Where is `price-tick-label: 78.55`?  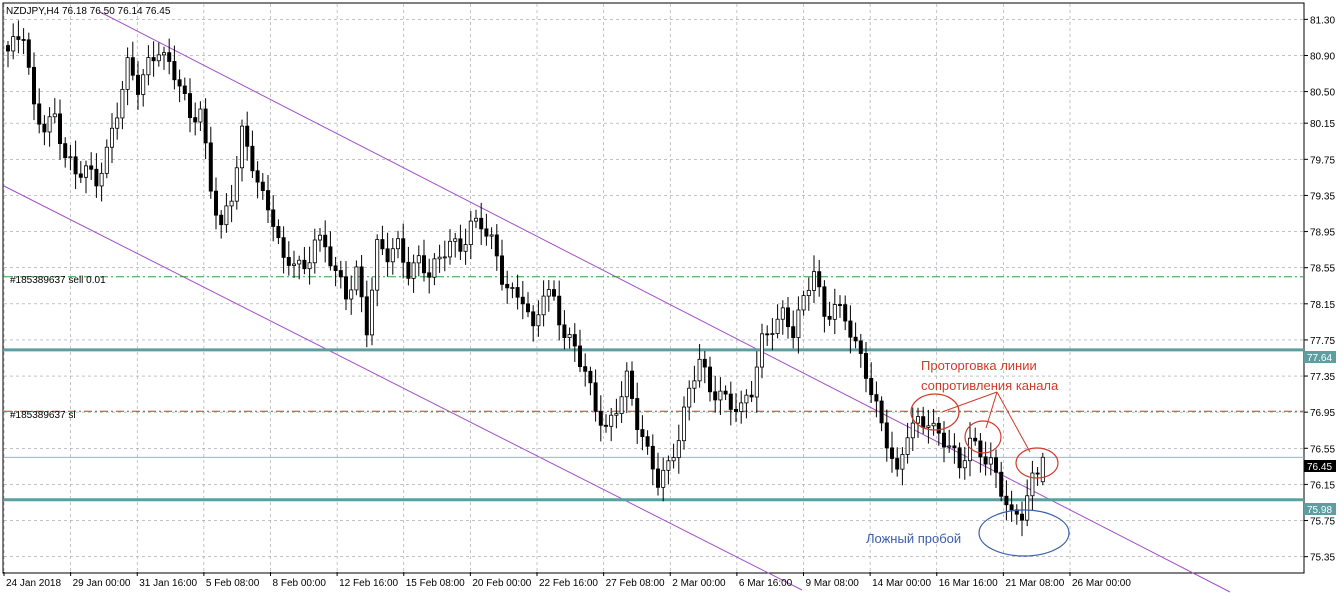
price-tick-label: 78.55 is located at coordinates (1322, 269).